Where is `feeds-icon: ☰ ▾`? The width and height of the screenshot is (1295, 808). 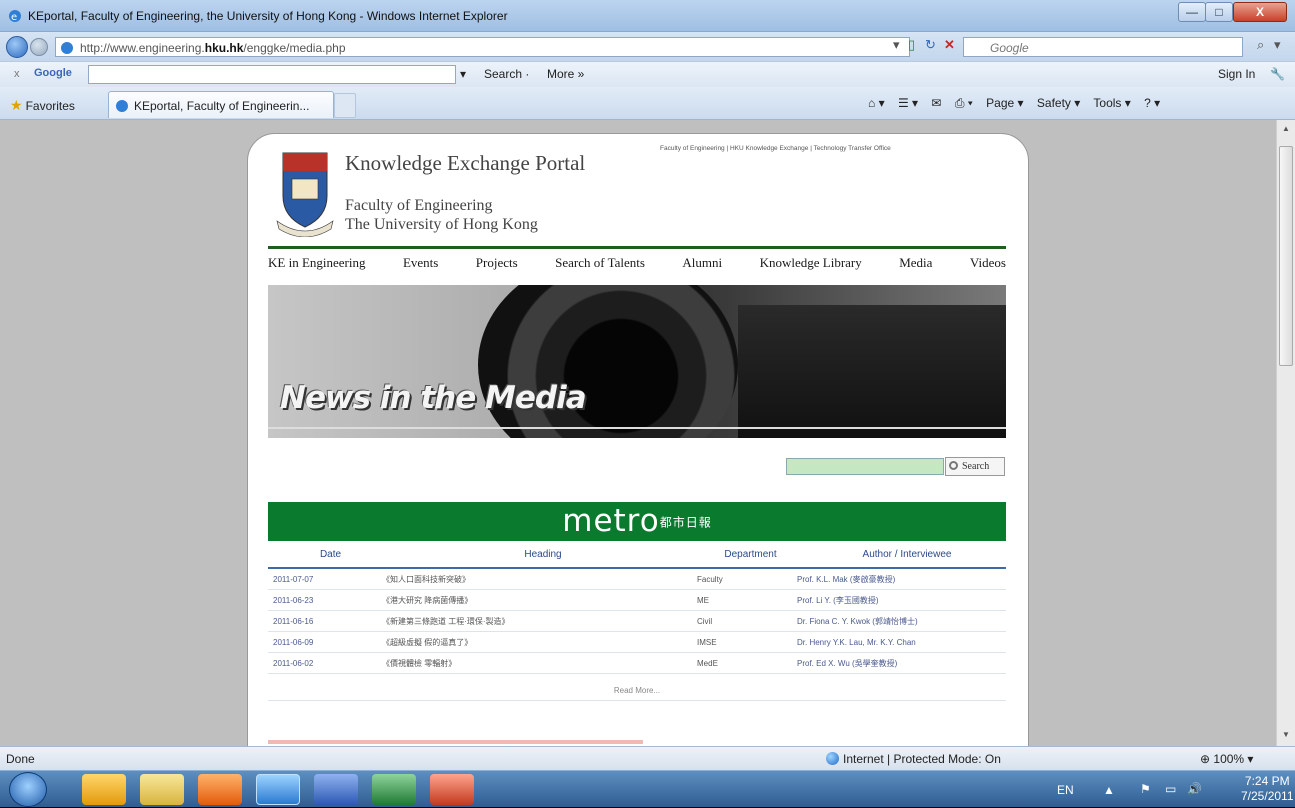
feeds-icon: ☰ ▾ is located at coordinates (908, 103).